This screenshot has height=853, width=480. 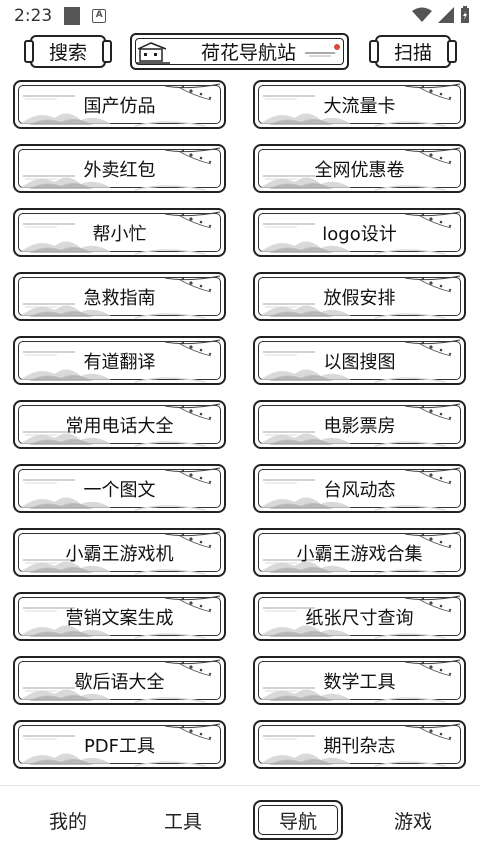 I want to click on nav-card-label: PDF工具, so click(x=119, y=746).